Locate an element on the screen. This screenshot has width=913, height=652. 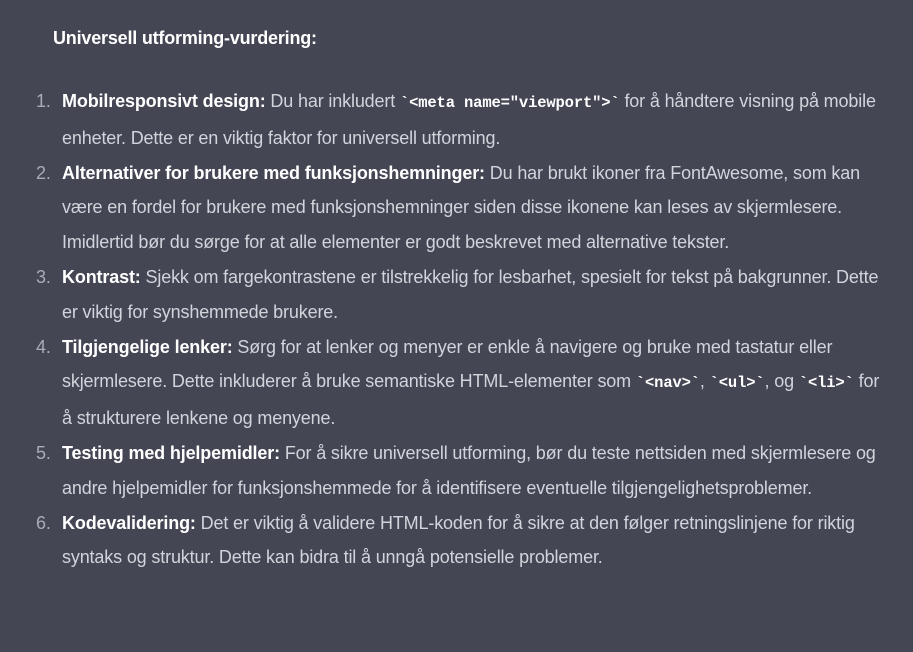
inline-code: `<ul>` is located at coordinates (737, 383).